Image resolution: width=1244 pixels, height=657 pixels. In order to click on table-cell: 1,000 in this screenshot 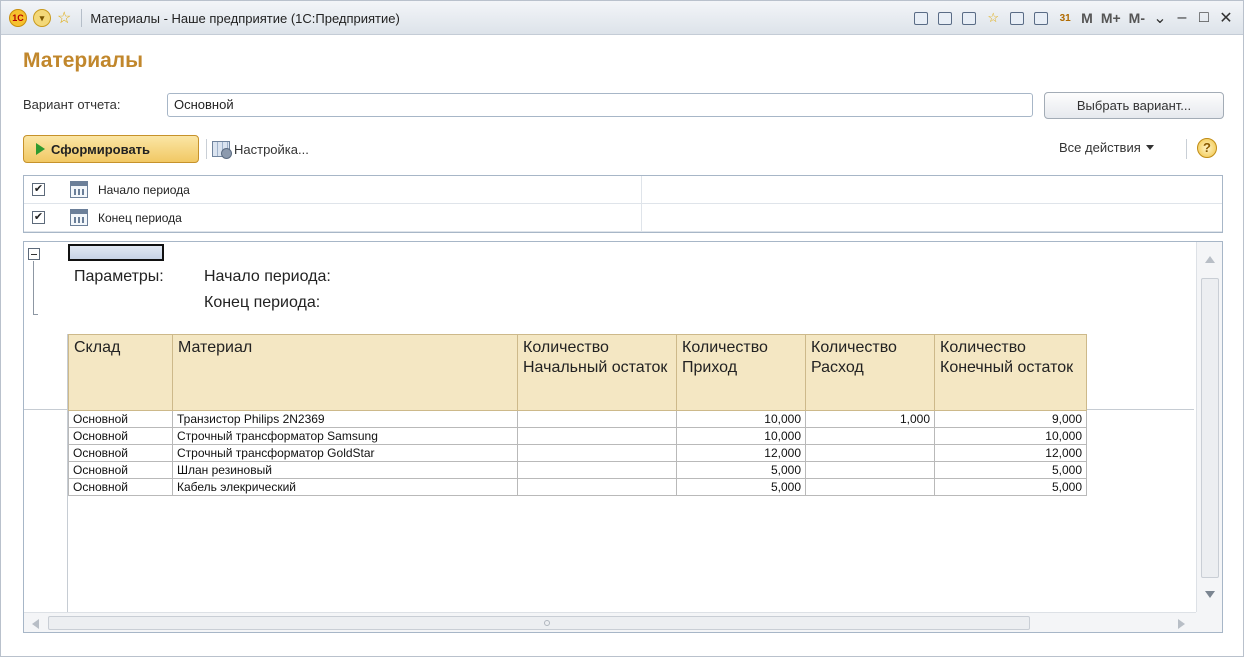, I will do `click(870, 419)`.